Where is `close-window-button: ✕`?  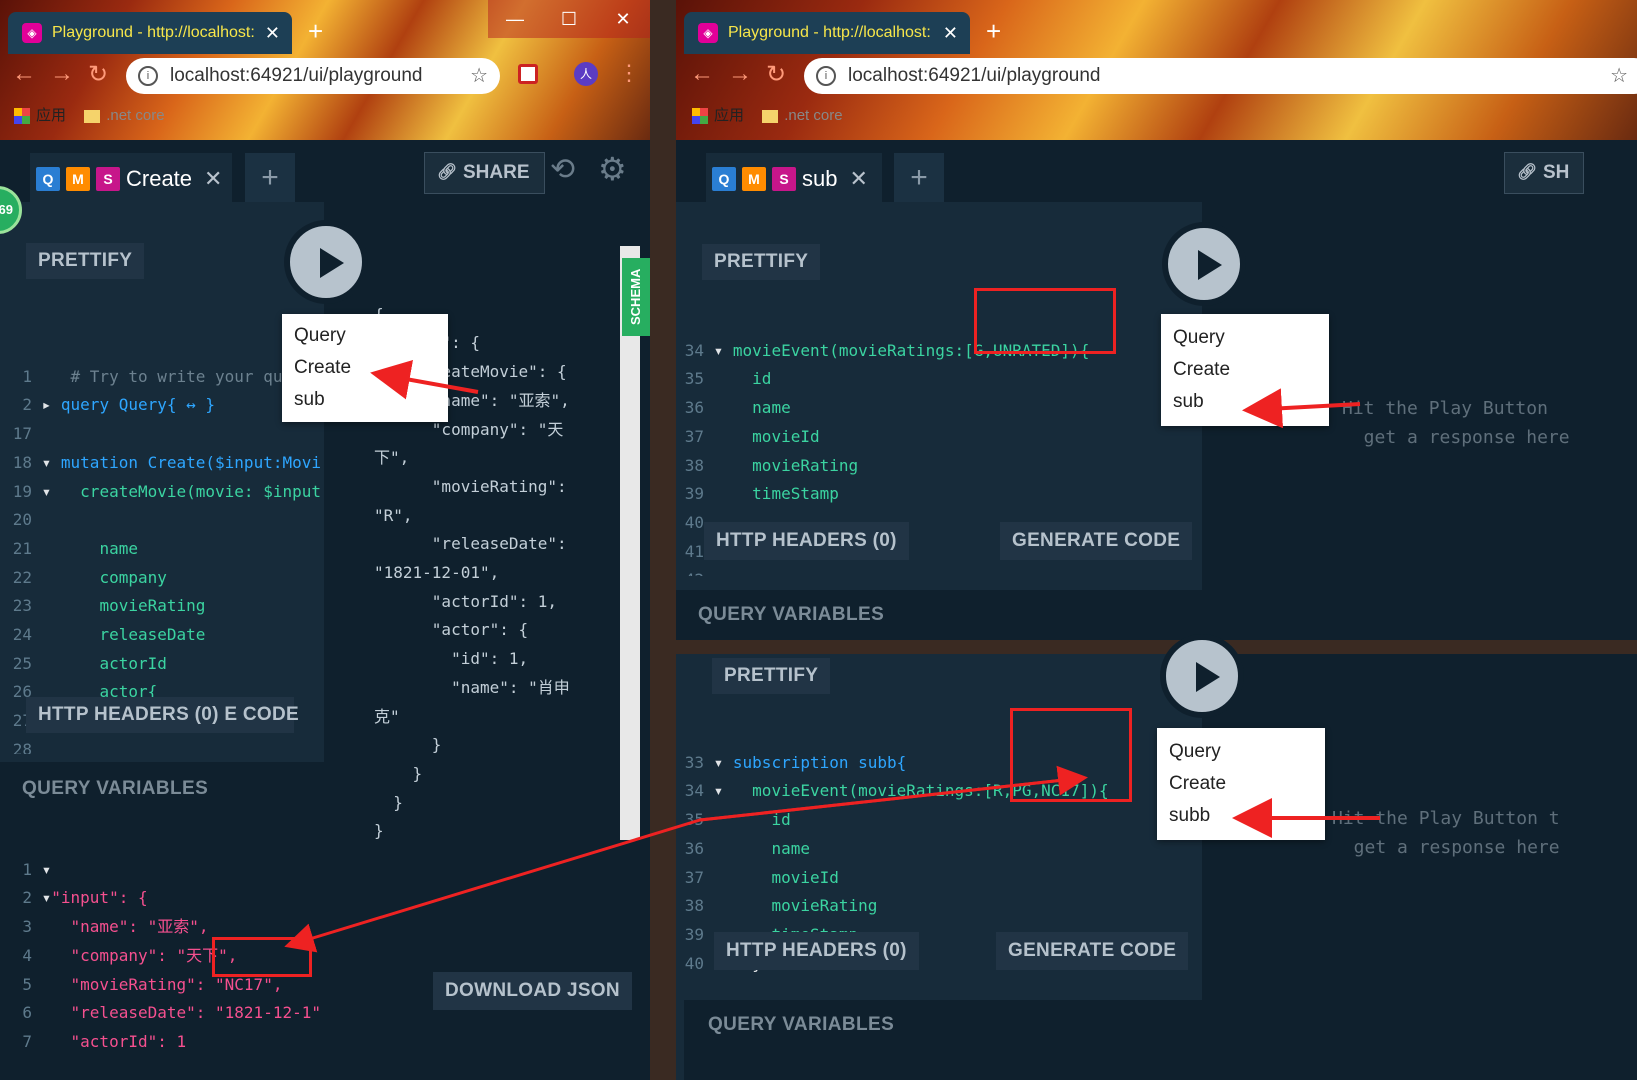
close-window-button: ✕ is located at coordinates (623, 19).